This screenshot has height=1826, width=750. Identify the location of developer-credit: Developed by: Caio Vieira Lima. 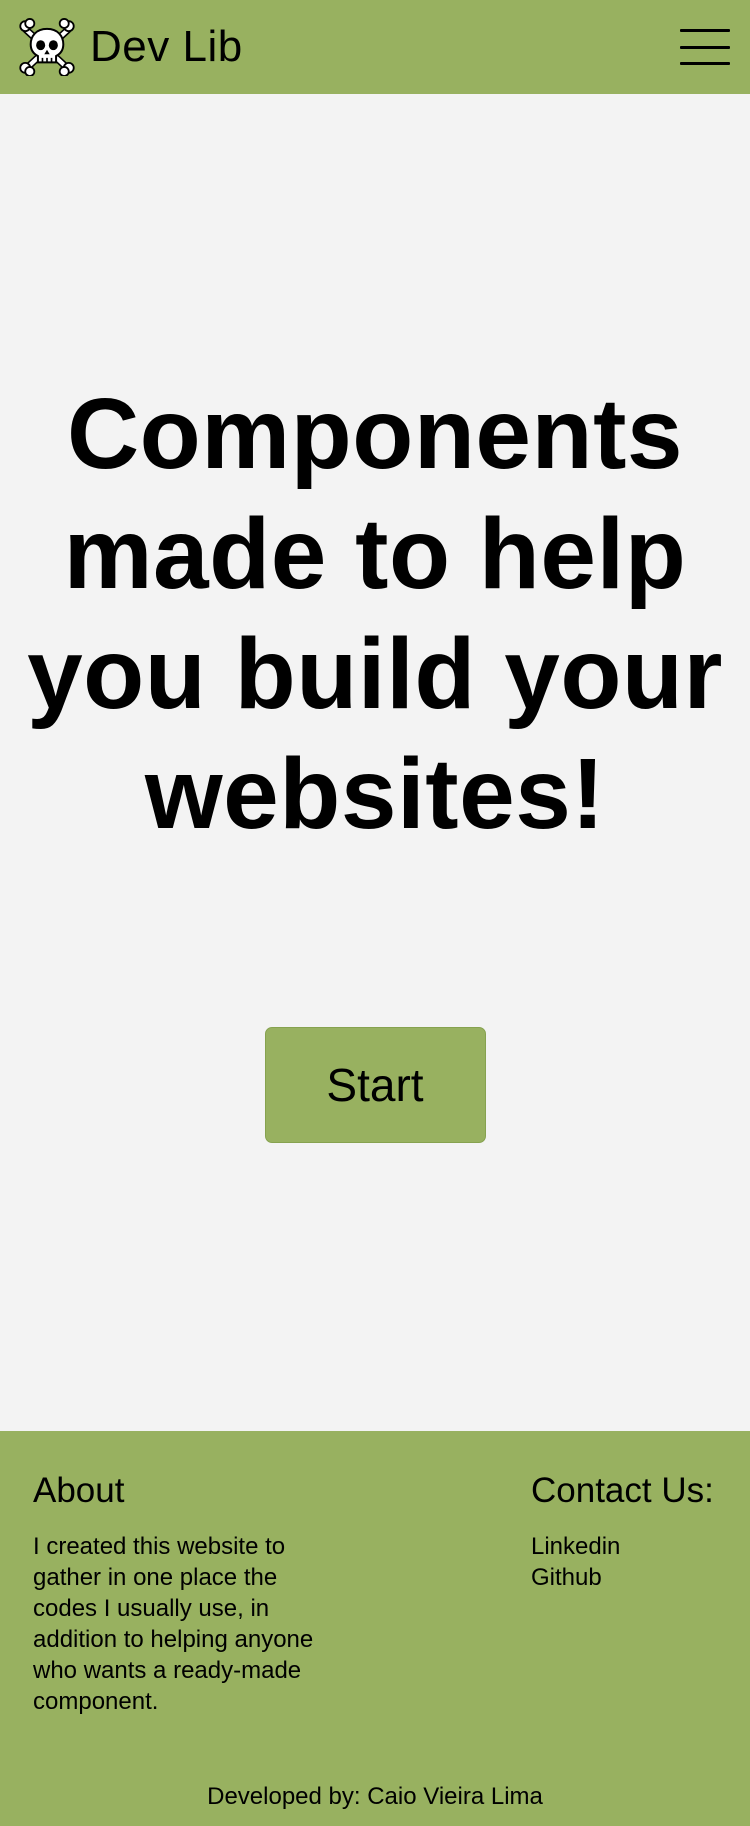
(375, 1796).